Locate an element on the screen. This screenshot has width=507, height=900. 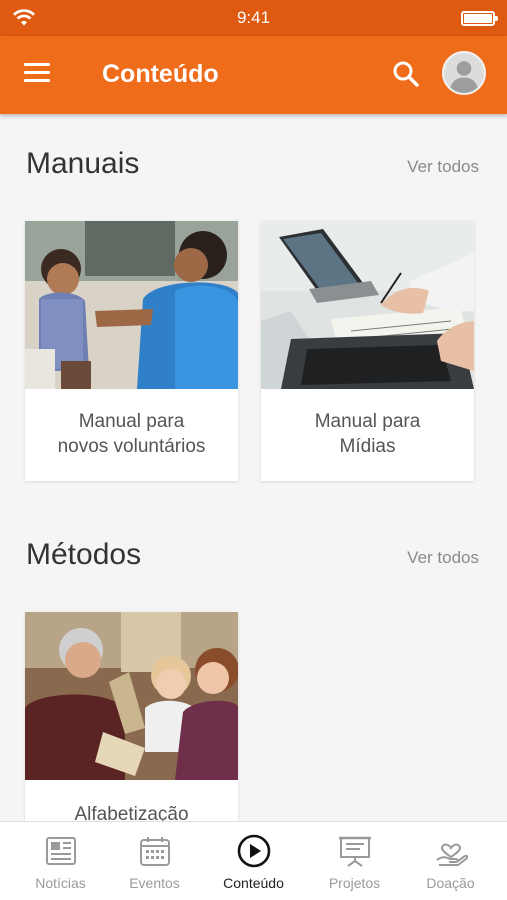
status-bar: 9:41 is located at coordinates (253, 18).